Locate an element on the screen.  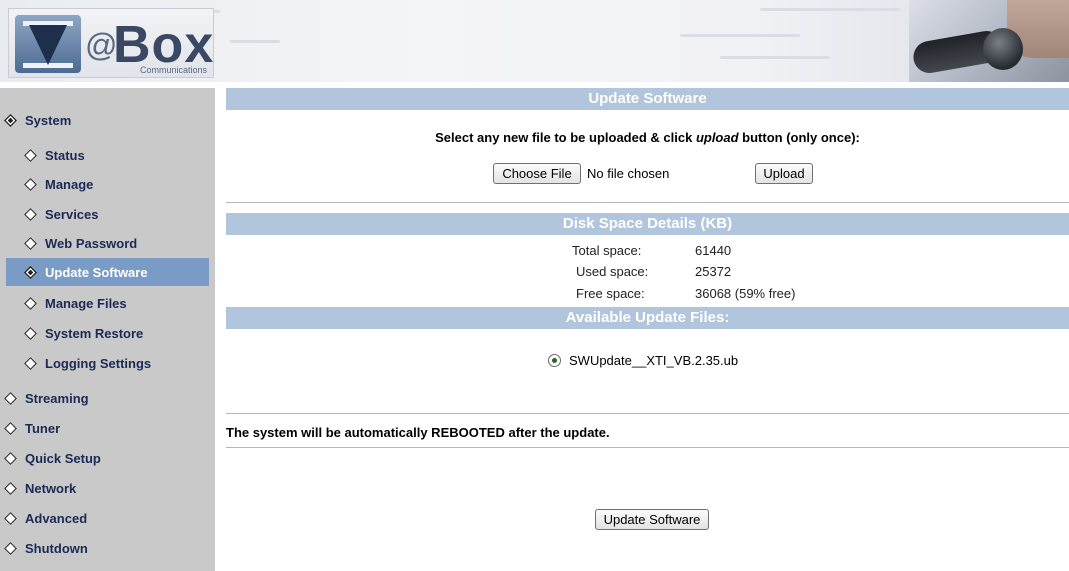
sidebar-item-manage-files: Manage Files is located at coordinates (130, 303).